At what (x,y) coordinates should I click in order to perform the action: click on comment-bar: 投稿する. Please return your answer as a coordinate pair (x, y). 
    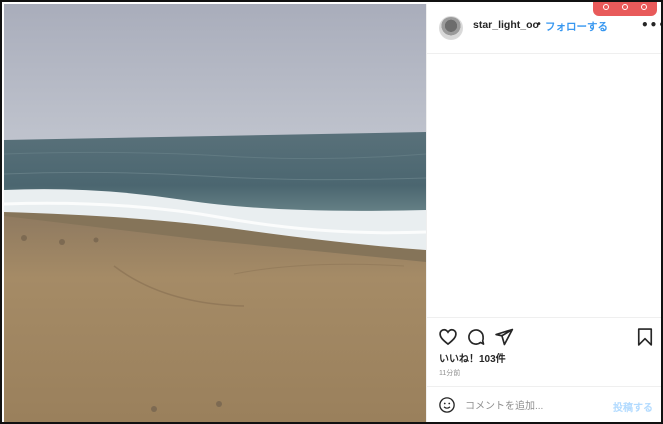
    Looking at the image, I should click on (544, 404).